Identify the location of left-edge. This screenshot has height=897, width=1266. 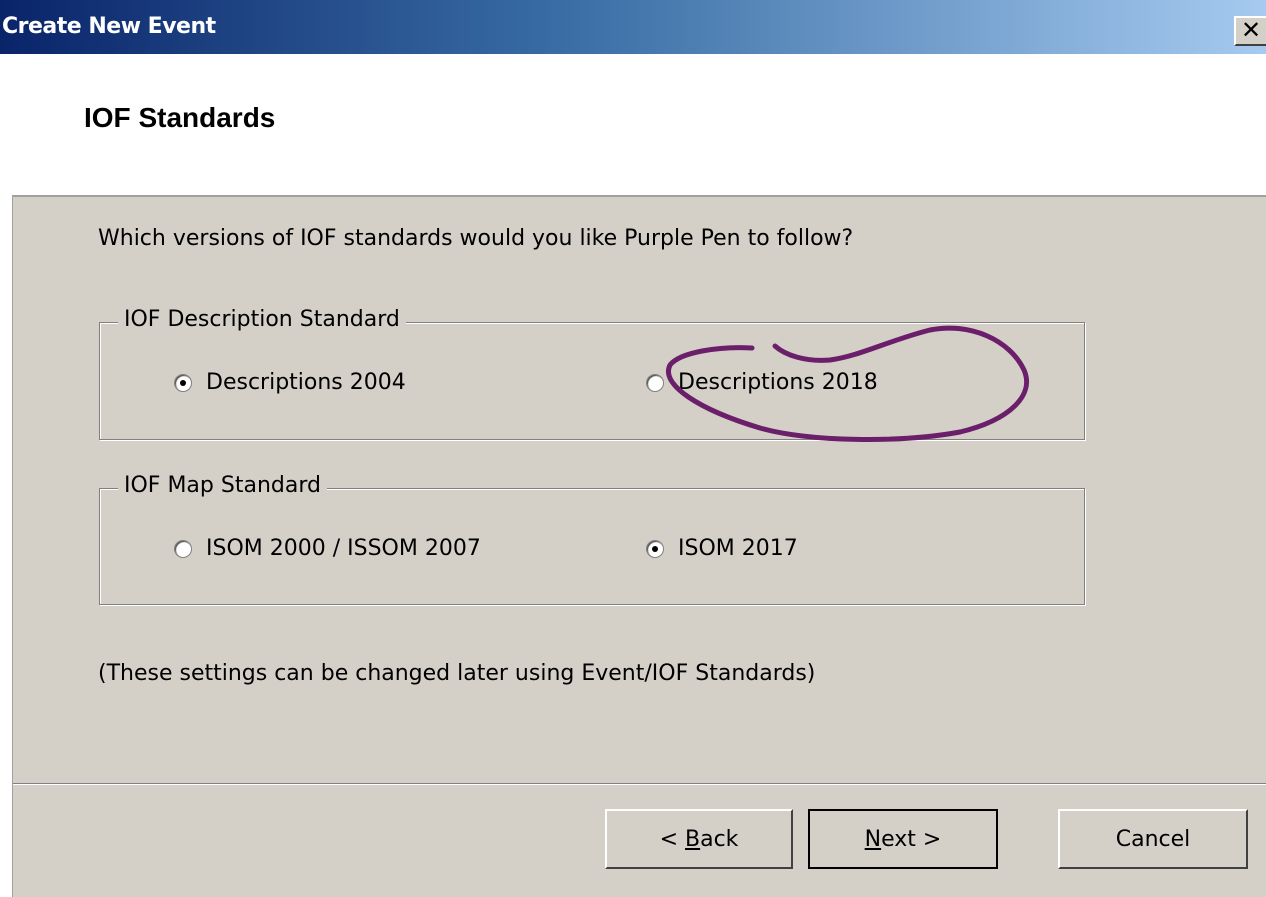
(6, 475).